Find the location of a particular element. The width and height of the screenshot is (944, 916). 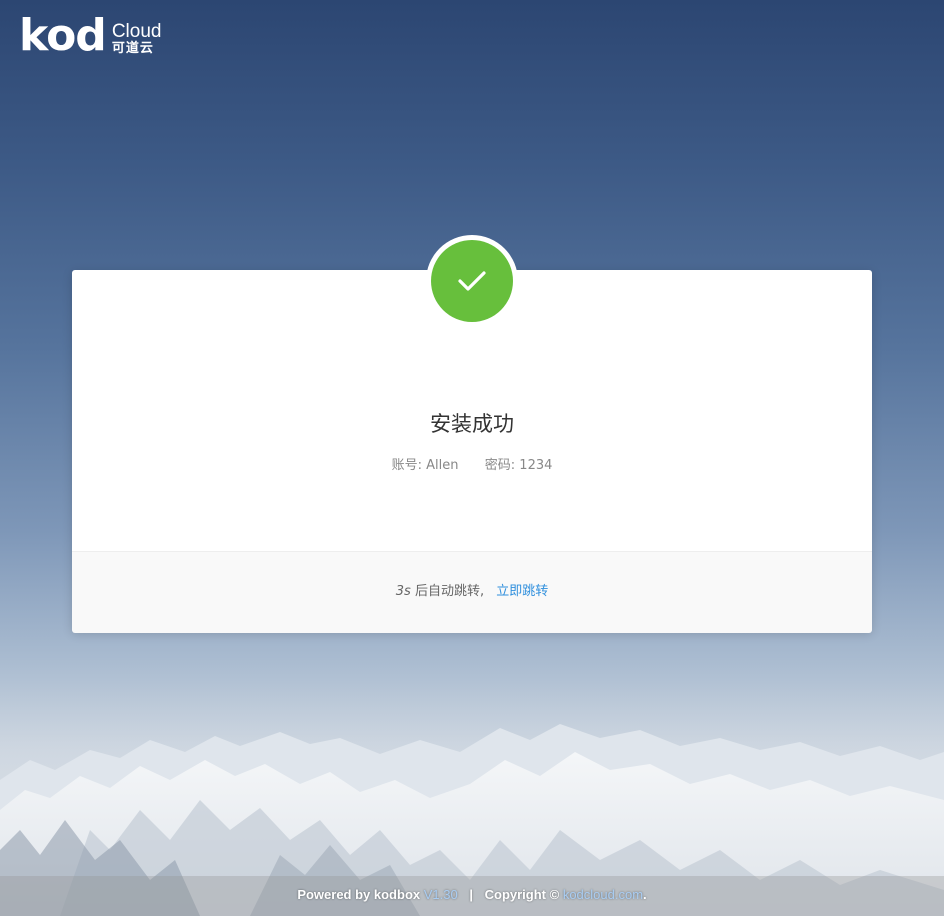

logo-mark: kod is located at coordinates (63, 35).